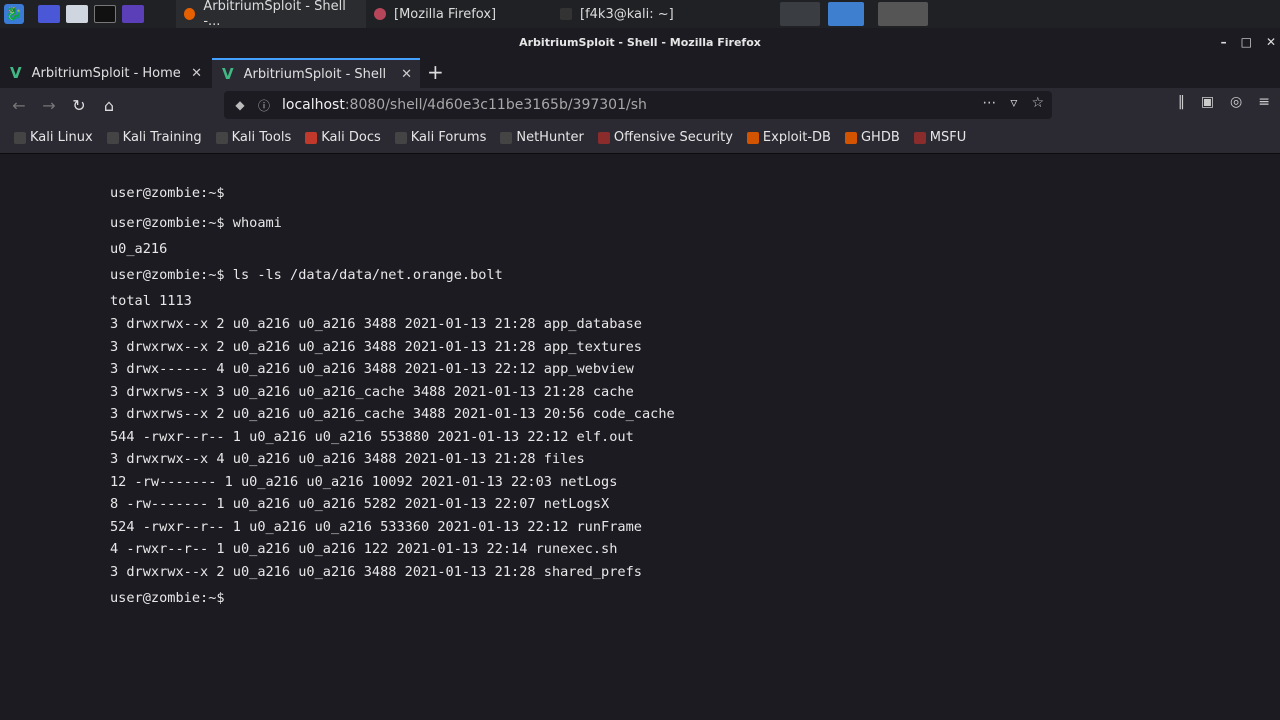 This screenshot has height=720, width=1280. Describe the element at coordinates (313, 105) in the screenshot. I see `url-host: localhost` at that location.